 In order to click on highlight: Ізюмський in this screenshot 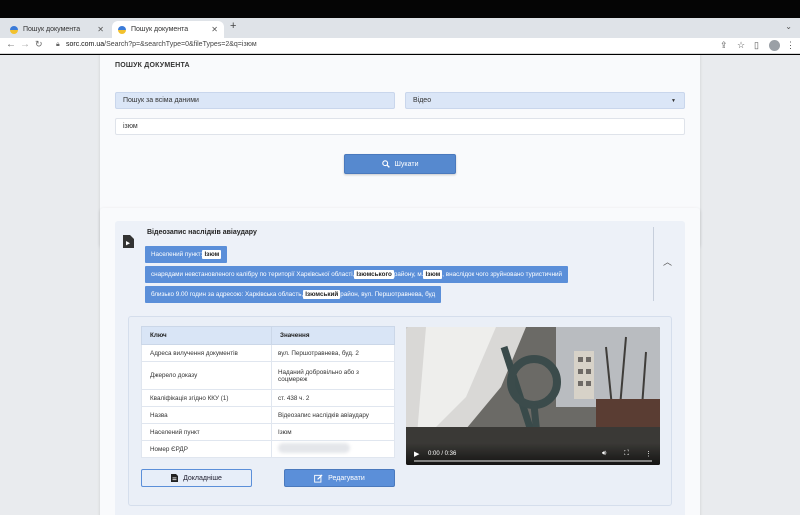, I will do `click(322, 294)`.